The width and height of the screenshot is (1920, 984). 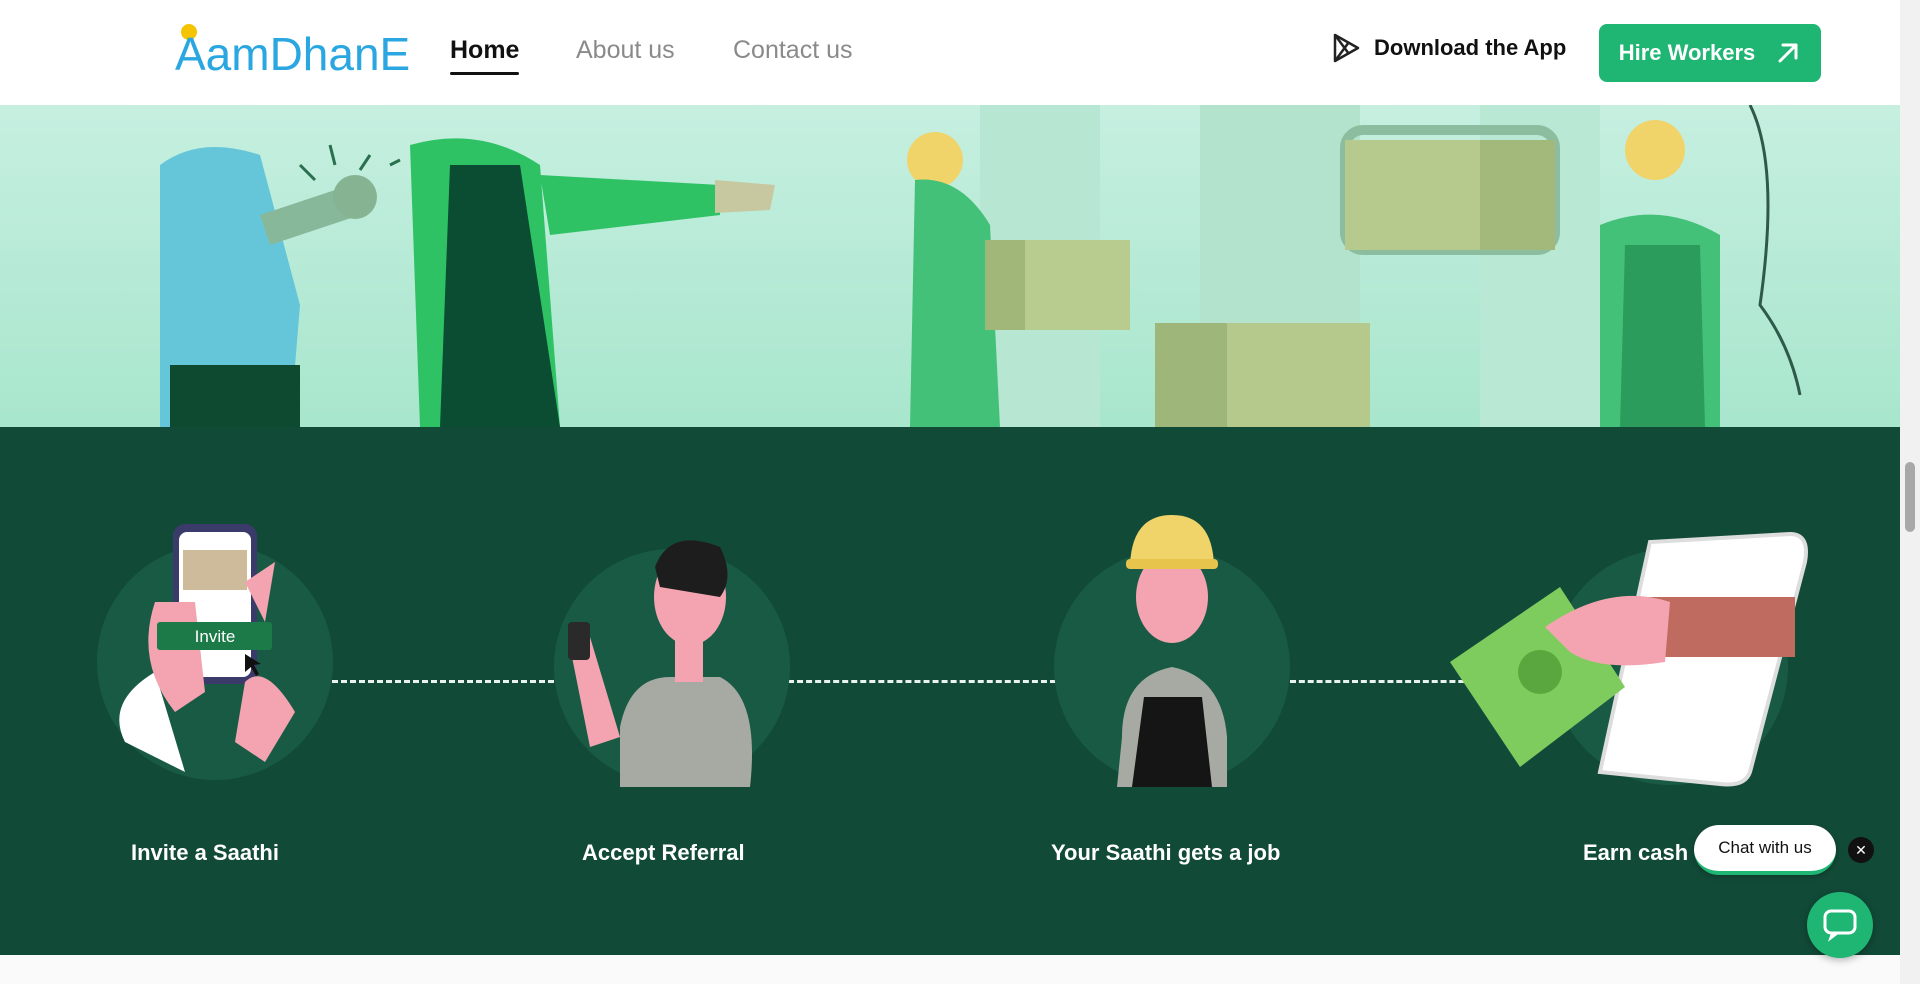 What do you see at coordinates (672, 663) in the screenshot?
I see `step-accept-illustration` at bounding box center [672, 663].